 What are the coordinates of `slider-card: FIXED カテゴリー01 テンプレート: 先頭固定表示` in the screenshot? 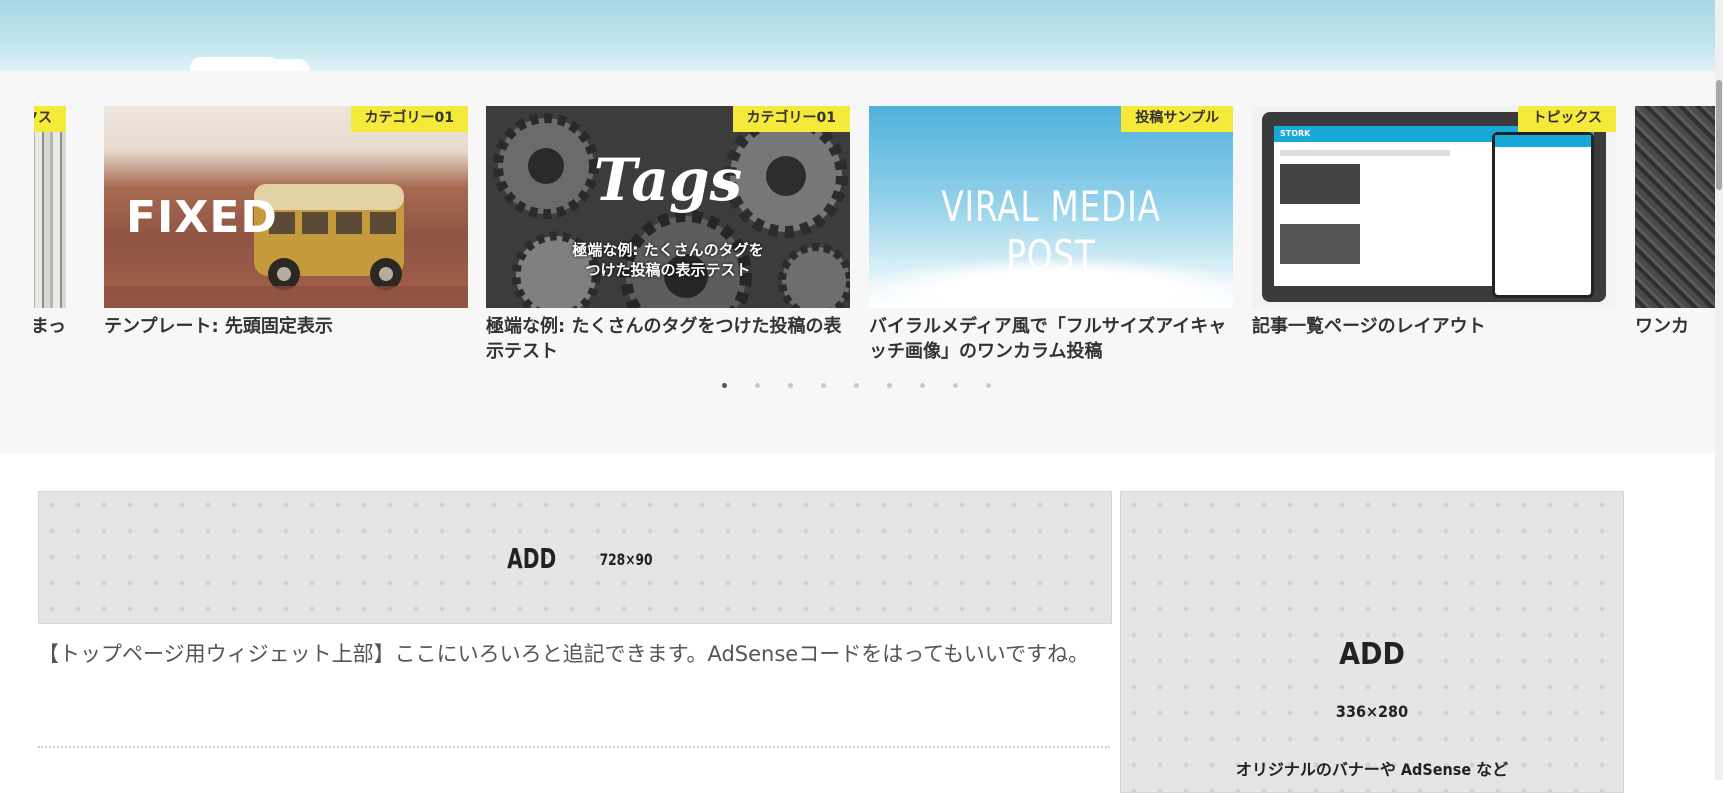 It's located at (286, 222).